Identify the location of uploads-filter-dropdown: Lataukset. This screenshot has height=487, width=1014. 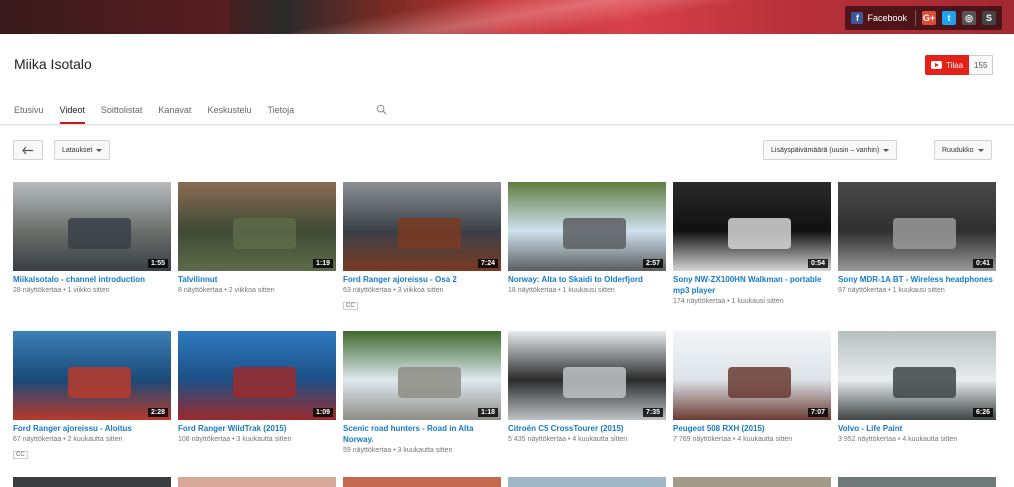
(82, 150).